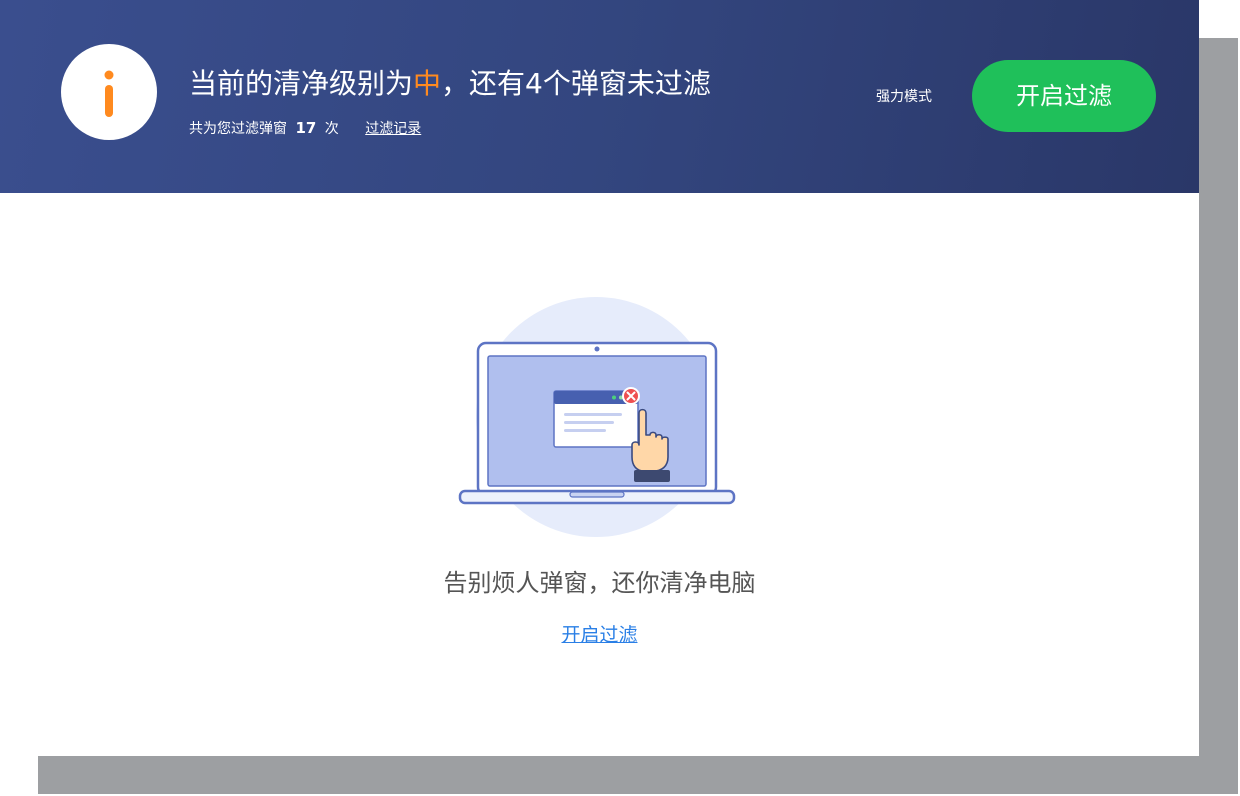  I want to click on filtered-unit: 次, so click(331, 129).